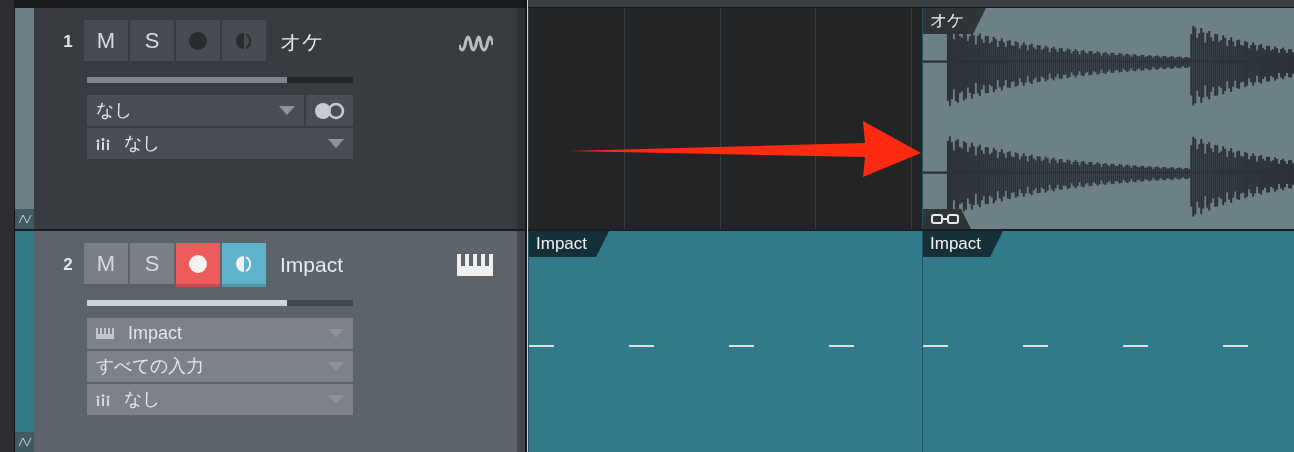  What do you see at coordinates (1108, 118) in the screenshot?
I see `audio-clip: オケ` at bounding box center [1108, 118].